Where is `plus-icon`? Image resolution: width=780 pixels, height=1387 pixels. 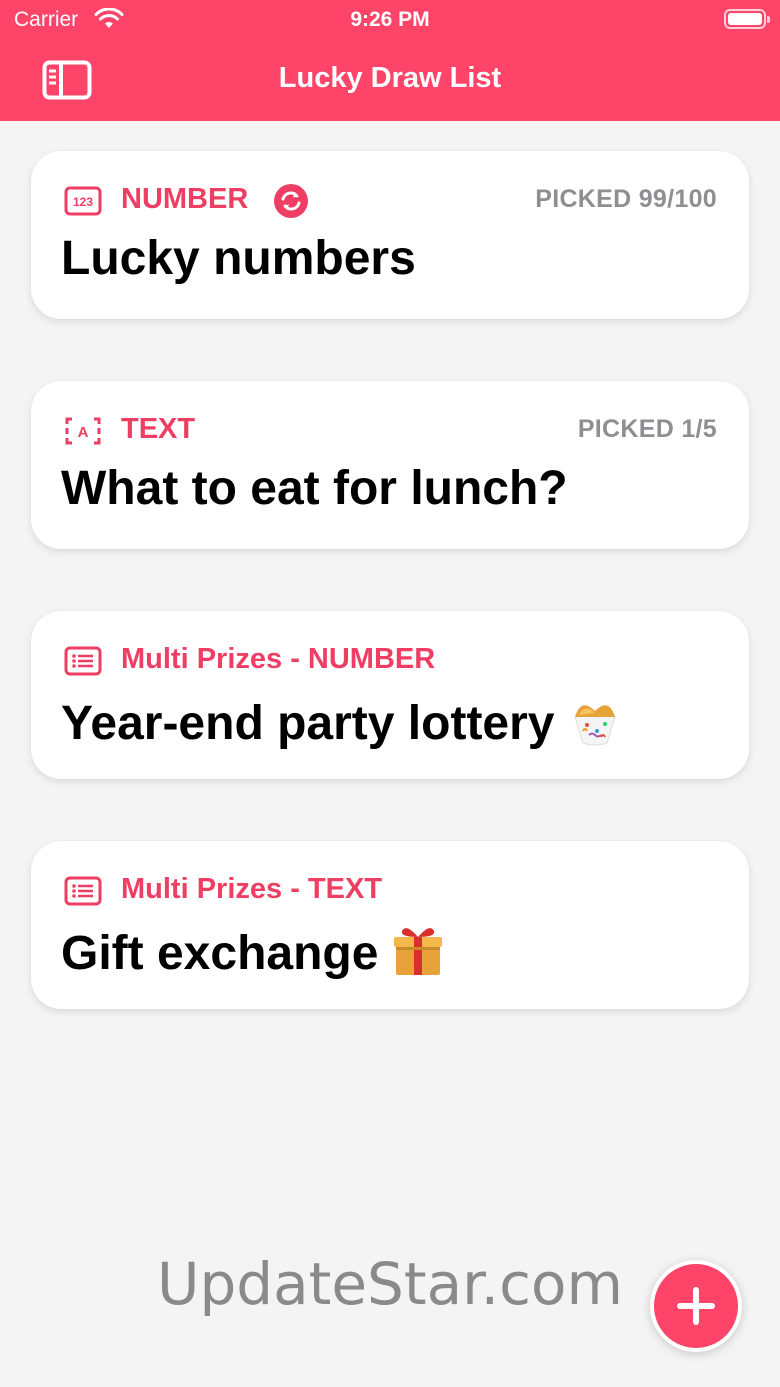 plus-icon is located at coordinates (696, 1306).